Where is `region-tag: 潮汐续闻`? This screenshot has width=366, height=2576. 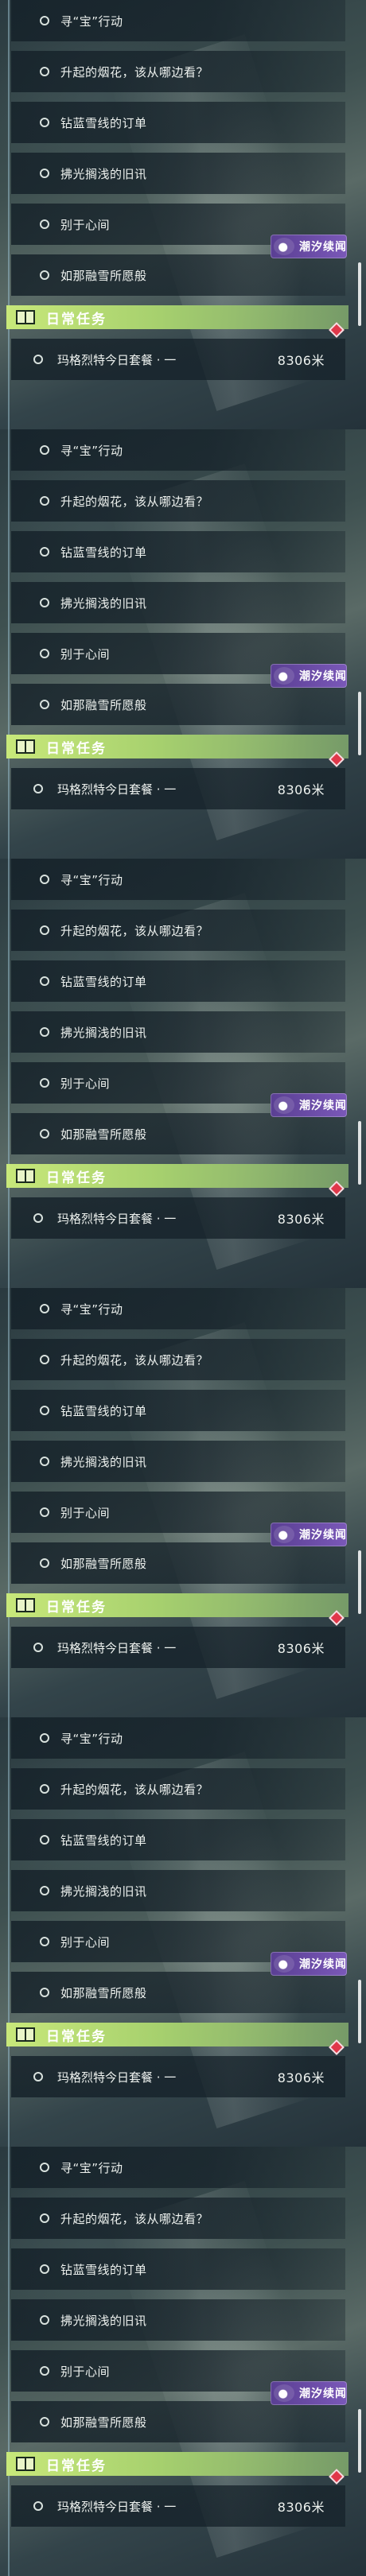 region-tag: 潮汐续闻 is located at coordinates (309, 676).